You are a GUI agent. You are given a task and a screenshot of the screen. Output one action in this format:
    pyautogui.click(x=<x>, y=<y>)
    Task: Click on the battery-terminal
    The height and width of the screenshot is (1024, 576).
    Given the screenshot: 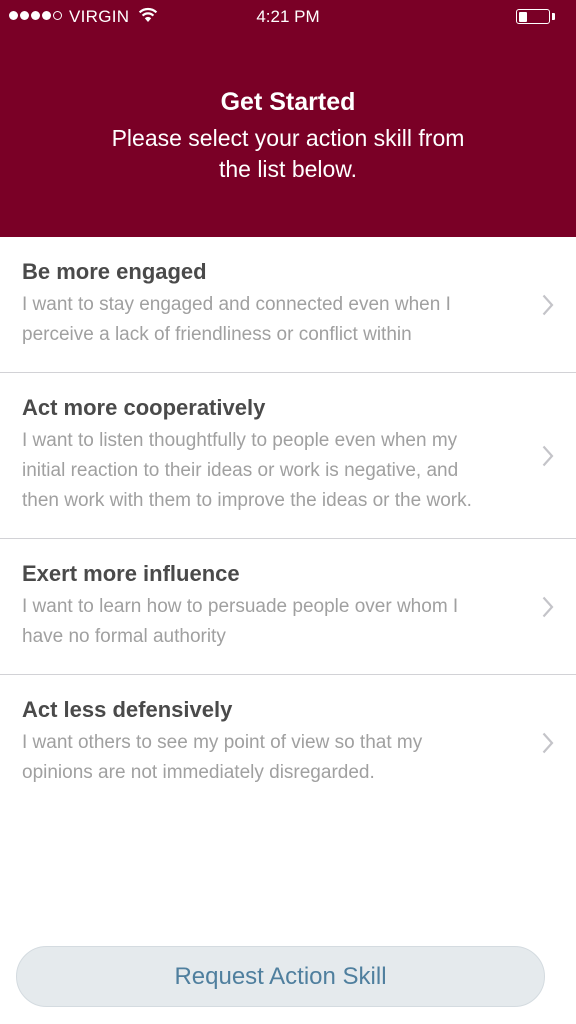 What is the action you would take?
    pyautogui.click(x=553, y=16)
    